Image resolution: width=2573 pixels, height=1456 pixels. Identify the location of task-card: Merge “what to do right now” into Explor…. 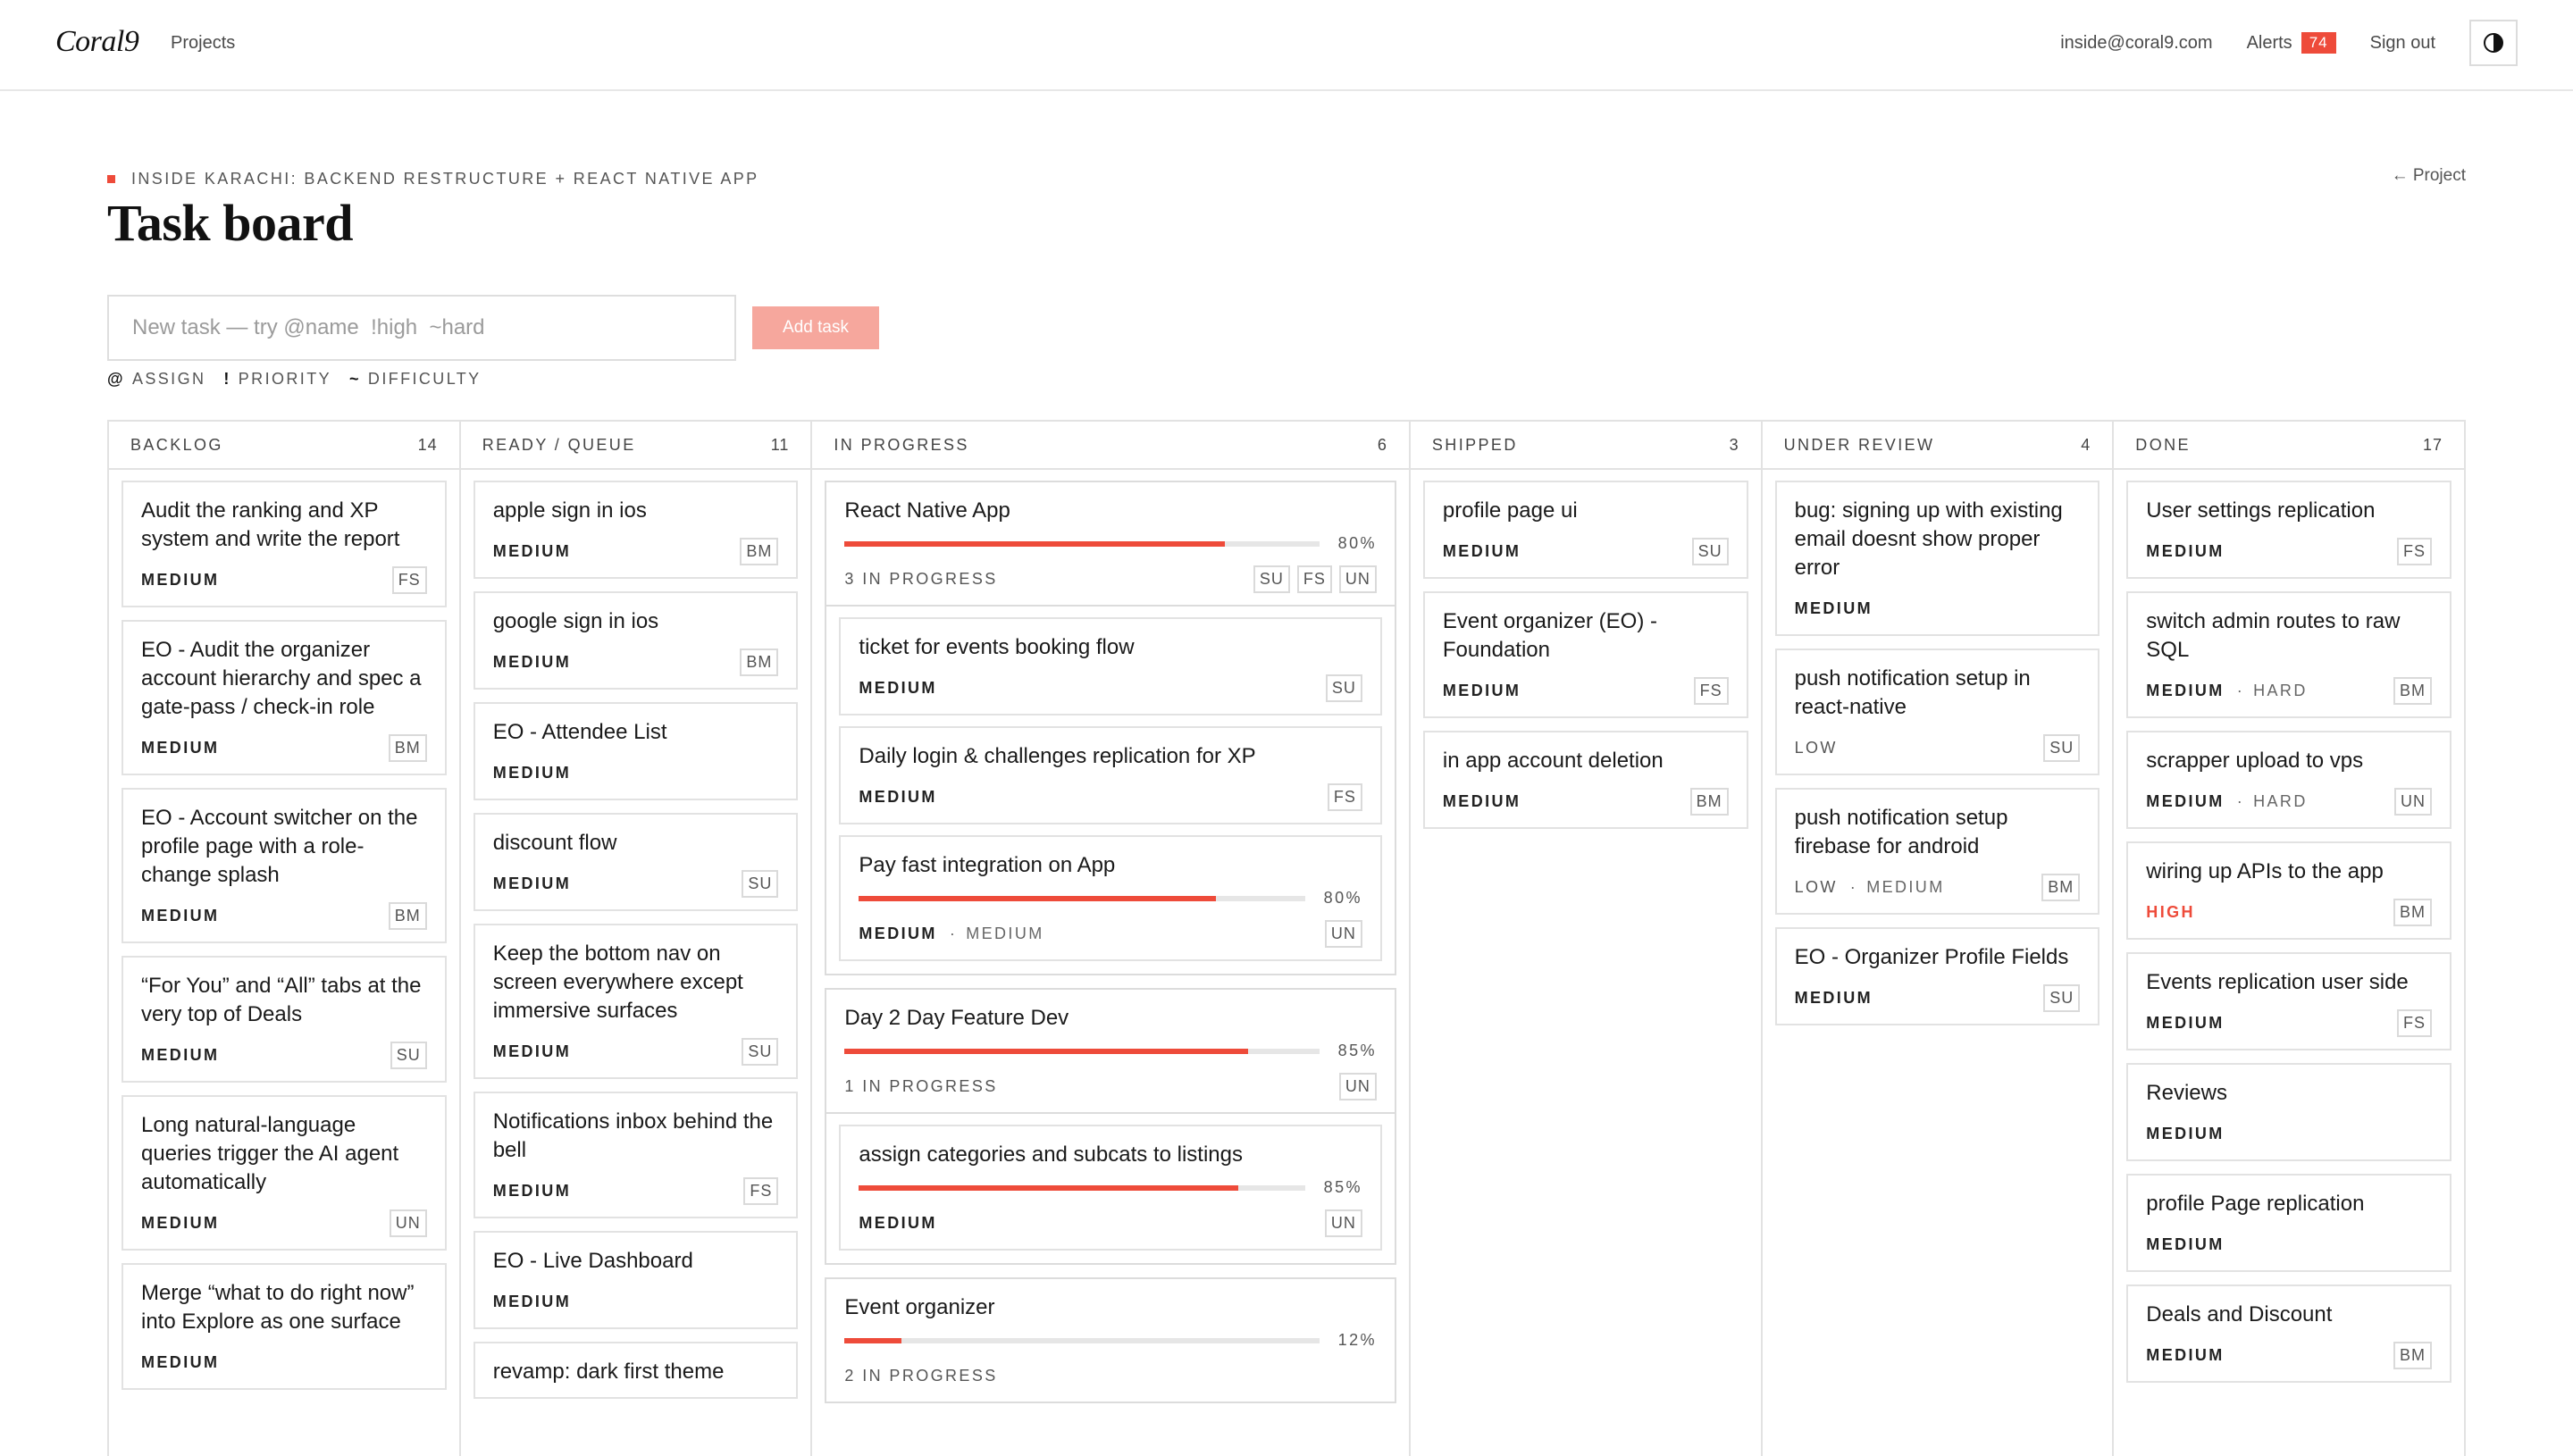
(284, 1326).